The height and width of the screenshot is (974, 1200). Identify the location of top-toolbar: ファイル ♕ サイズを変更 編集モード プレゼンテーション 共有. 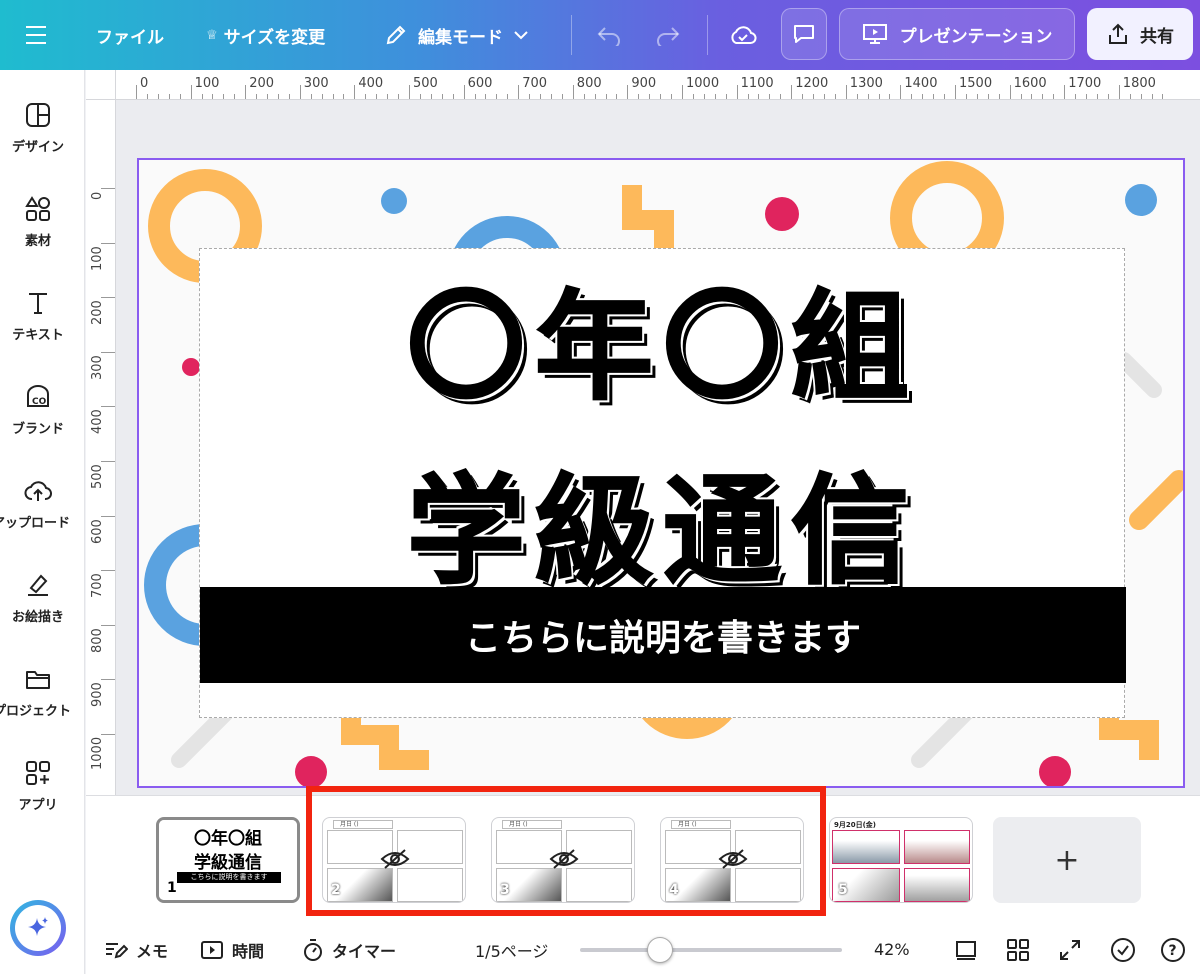
(600, 35).